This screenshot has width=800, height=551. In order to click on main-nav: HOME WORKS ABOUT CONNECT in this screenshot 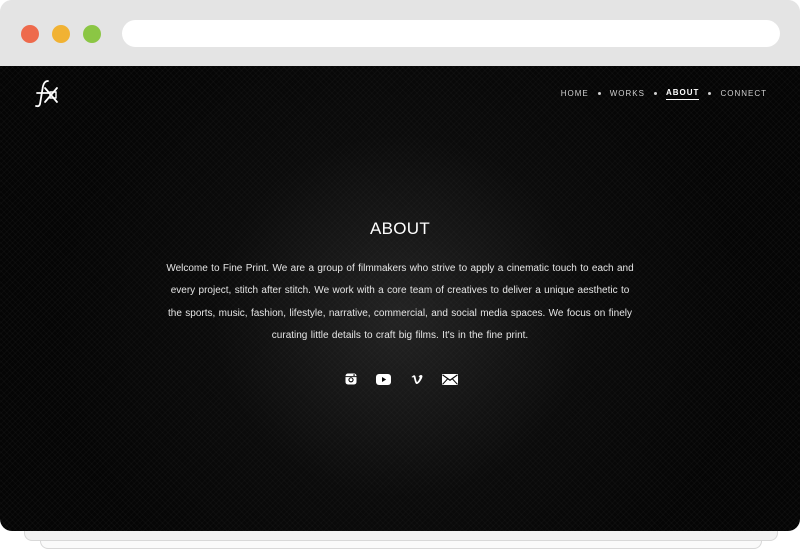, I will do `click(664, 94)`.